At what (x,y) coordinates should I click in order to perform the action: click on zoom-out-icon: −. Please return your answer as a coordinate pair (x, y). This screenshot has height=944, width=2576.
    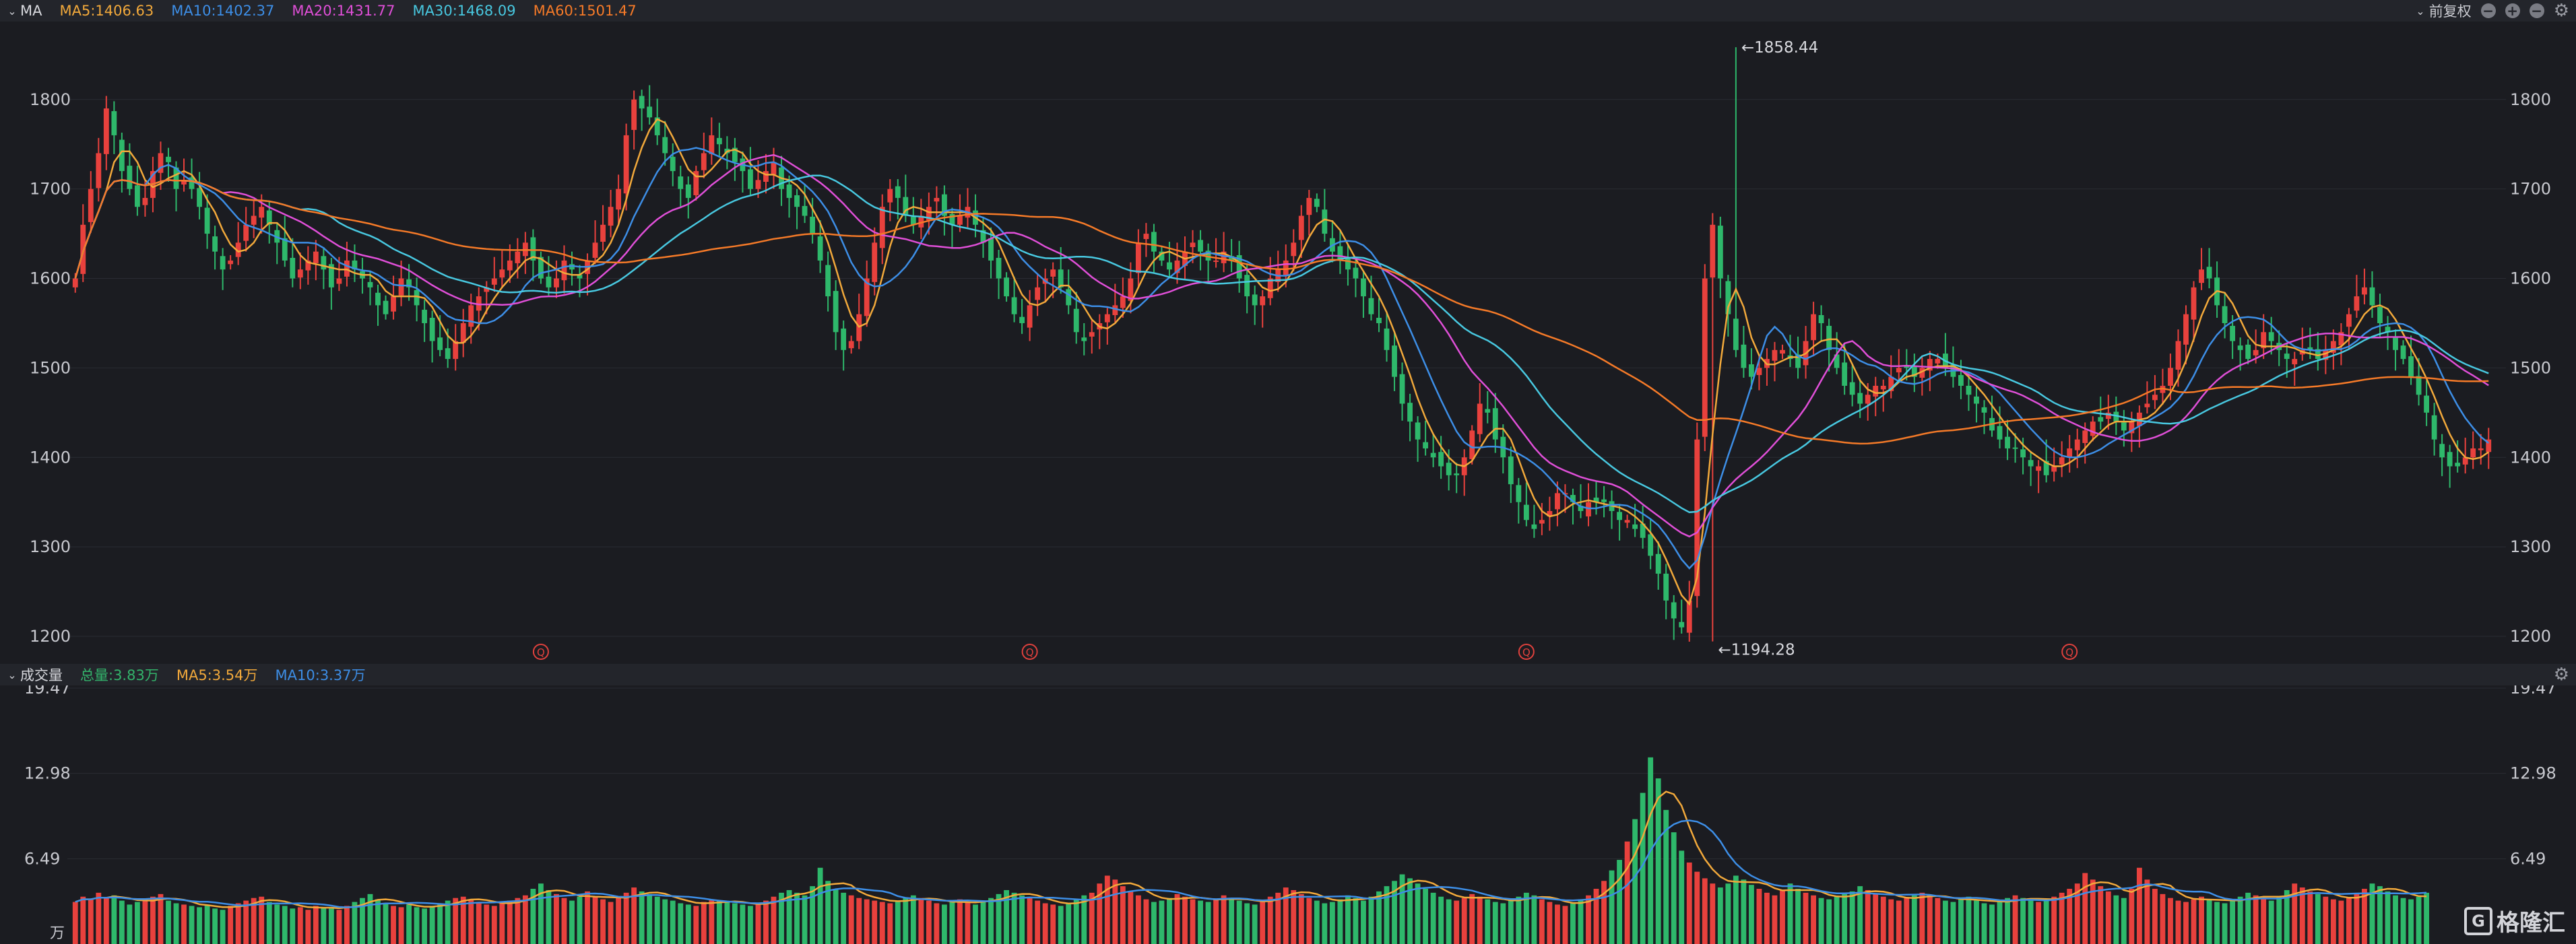
    Looking at the image, I should click on (2536, 10).